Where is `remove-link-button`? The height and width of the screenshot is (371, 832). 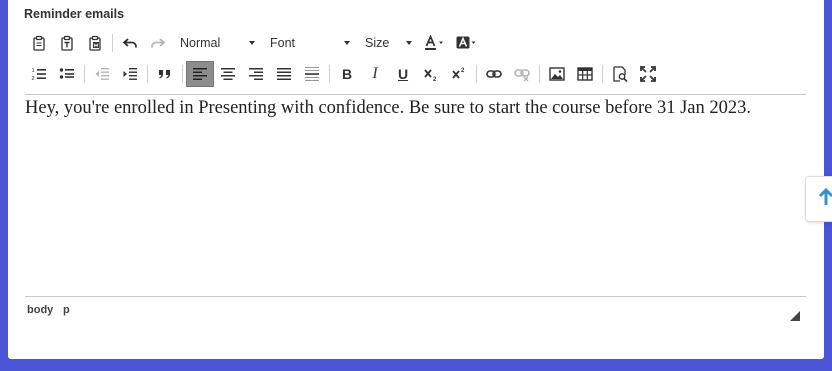
remove-link-button is located at coordinates (522, 74).